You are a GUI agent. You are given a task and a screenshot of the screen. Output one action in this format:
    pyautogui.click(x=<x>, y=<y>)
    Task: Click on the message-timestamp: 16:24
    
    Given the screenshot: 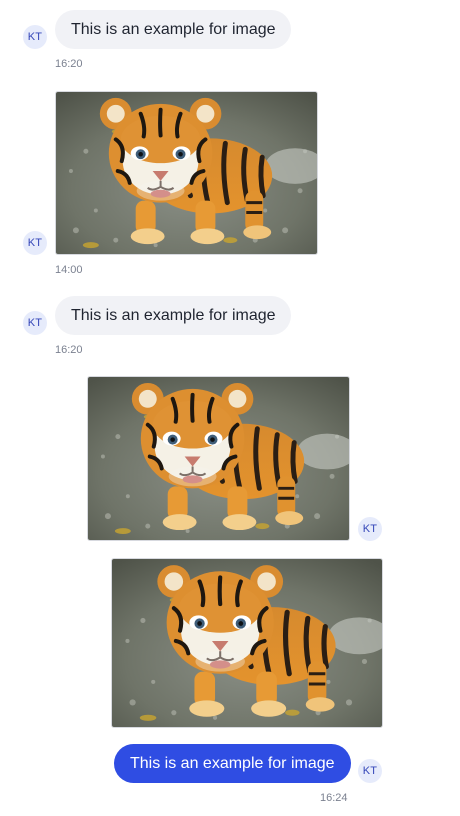 What is the action you would take?
    pyautogui.click(x=334, y=798)
    